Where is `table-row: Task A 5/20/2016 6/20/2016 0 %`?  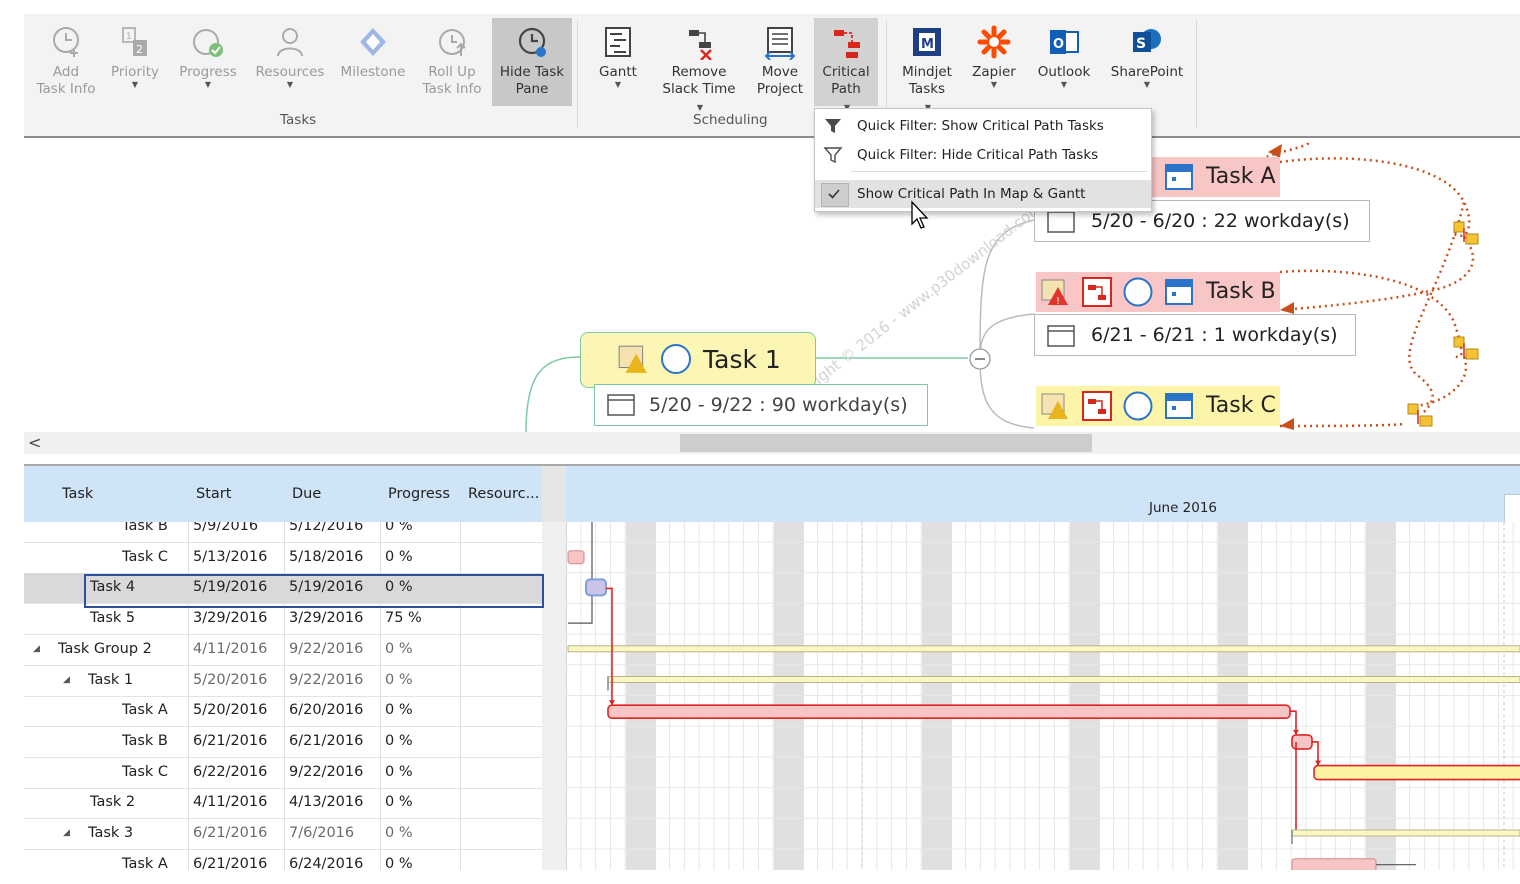 table-row: Task A 5/20/2016 6/20/2016 0 % is located at coordinates (283, 712).